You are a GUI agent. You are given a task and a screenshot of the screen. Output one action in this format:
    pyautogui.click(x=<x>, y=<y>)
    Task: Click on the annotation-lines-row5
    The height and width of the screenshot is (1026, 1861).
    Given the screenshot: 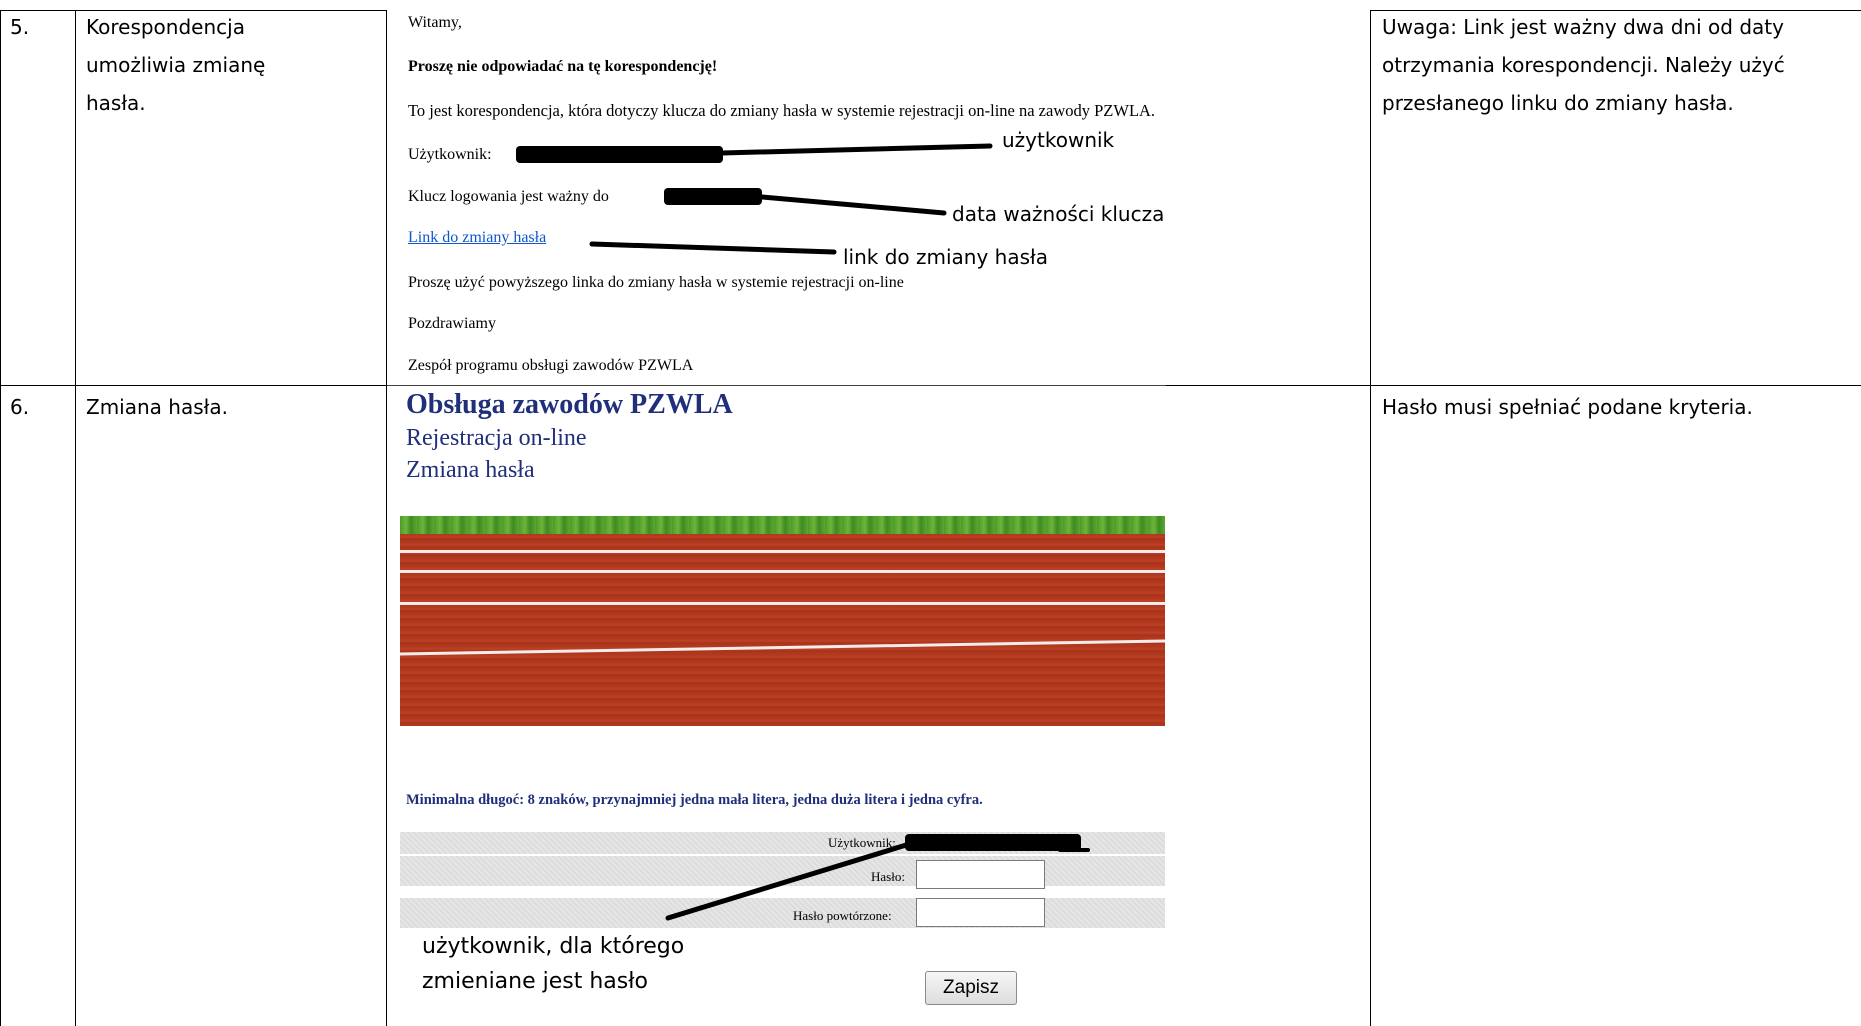 What is the action you would take?
    pyautogui.click(x=791, y=199)
    